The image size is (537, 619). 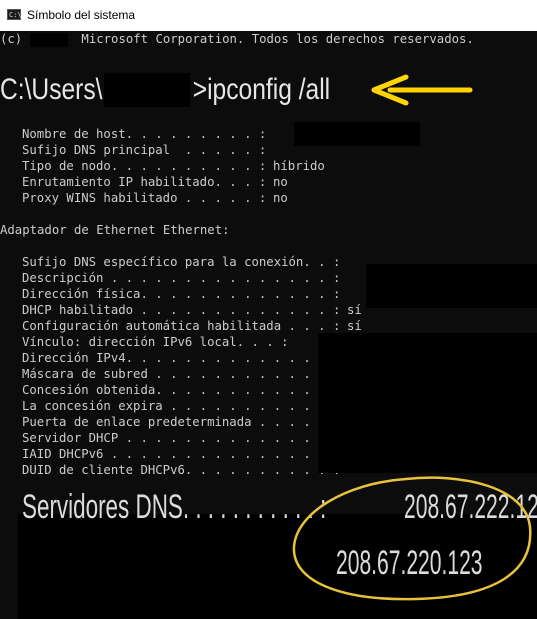 I want to click on redacted-year, so click(x=49, y=40).